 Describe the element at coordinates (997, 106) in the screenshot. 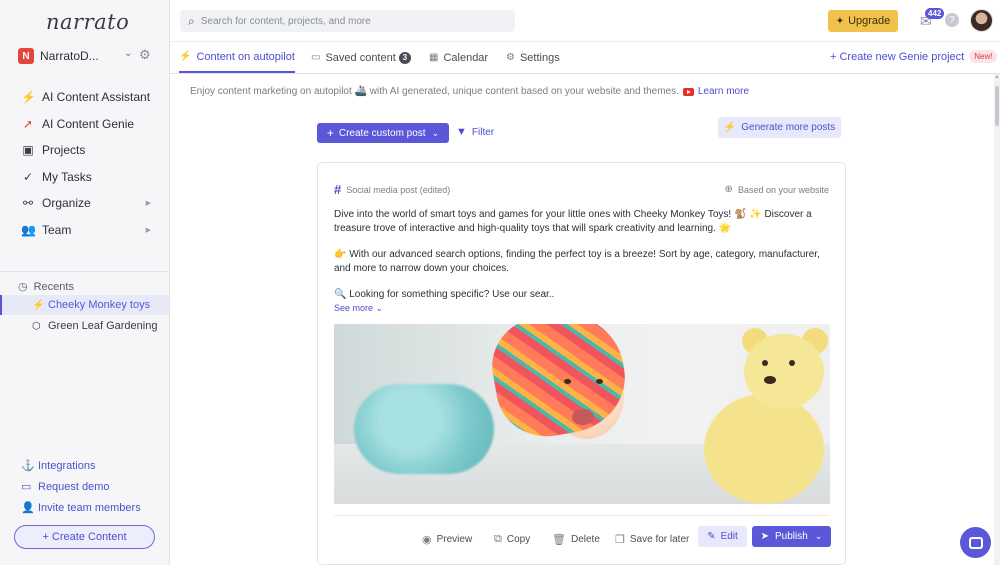

I see `scrollbar-thumb` at that location.